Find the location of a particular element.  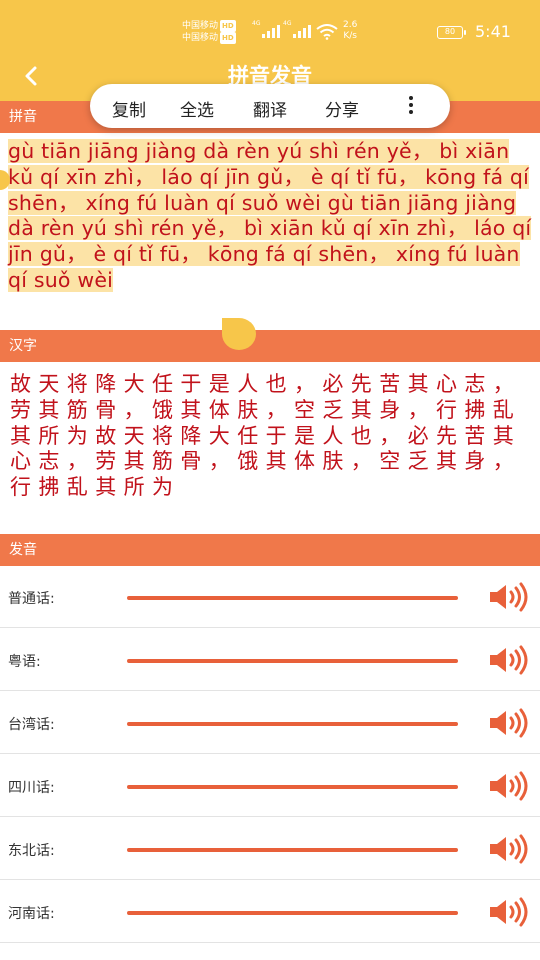

net-speed: 2.6 K/s is located at coordinates (350, 30).